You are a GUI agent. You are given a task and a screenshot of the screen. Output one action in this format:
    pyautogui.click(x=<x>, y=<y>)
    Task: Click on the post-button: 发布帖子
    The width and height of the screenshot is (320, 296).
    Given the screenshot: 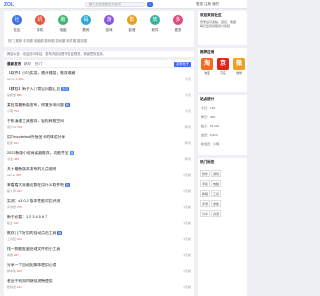 What is the action you would take?
    pyautogui.click(x=182, y=64)
    